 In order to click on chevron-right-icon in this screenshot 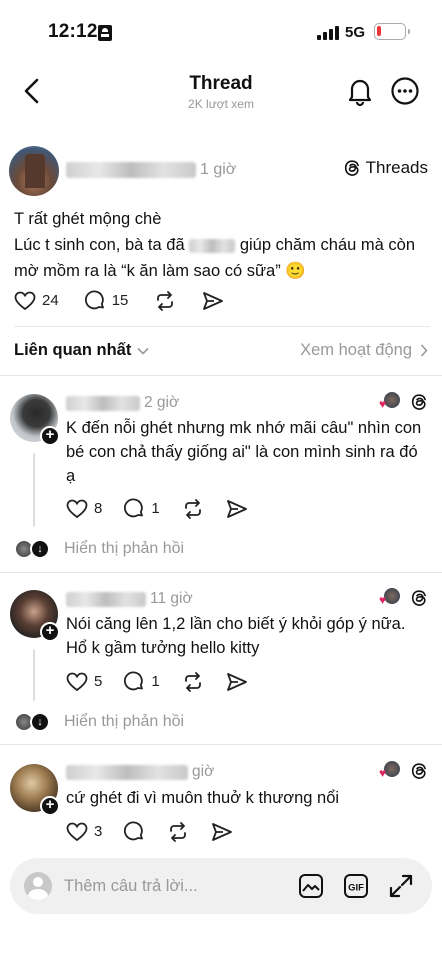, I will do `click(424, 350)`.